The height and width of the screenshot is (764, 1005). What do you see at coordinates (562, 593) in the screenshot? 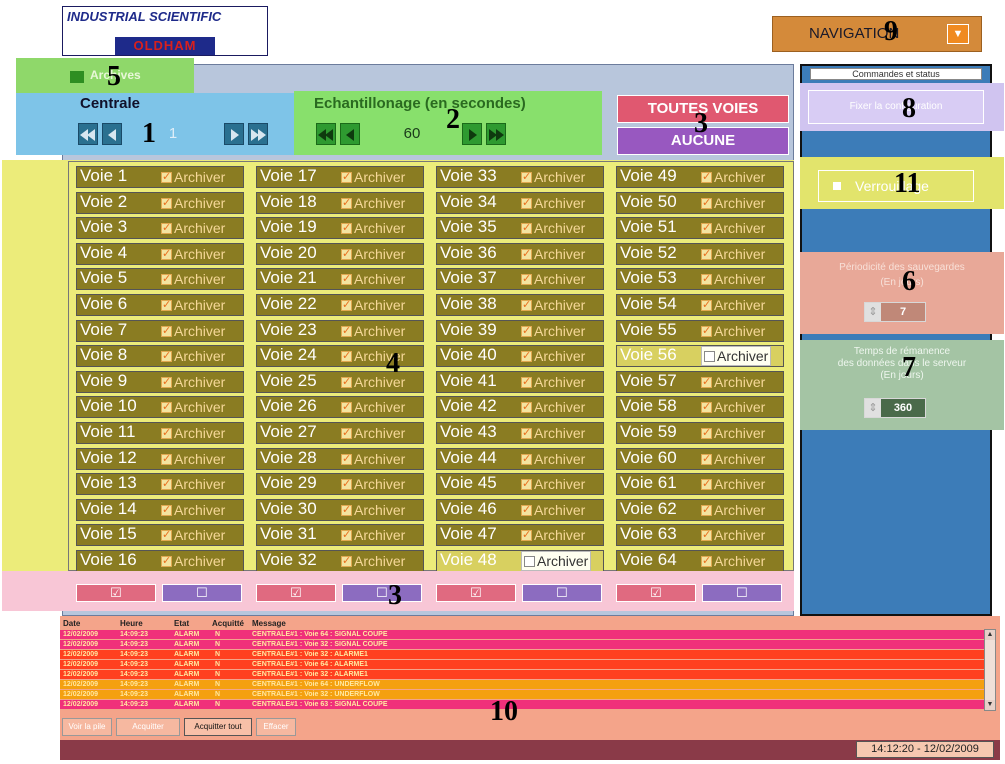
I see `column-3-uncheck-all-button: ☐` at bounding box center [562, 593].